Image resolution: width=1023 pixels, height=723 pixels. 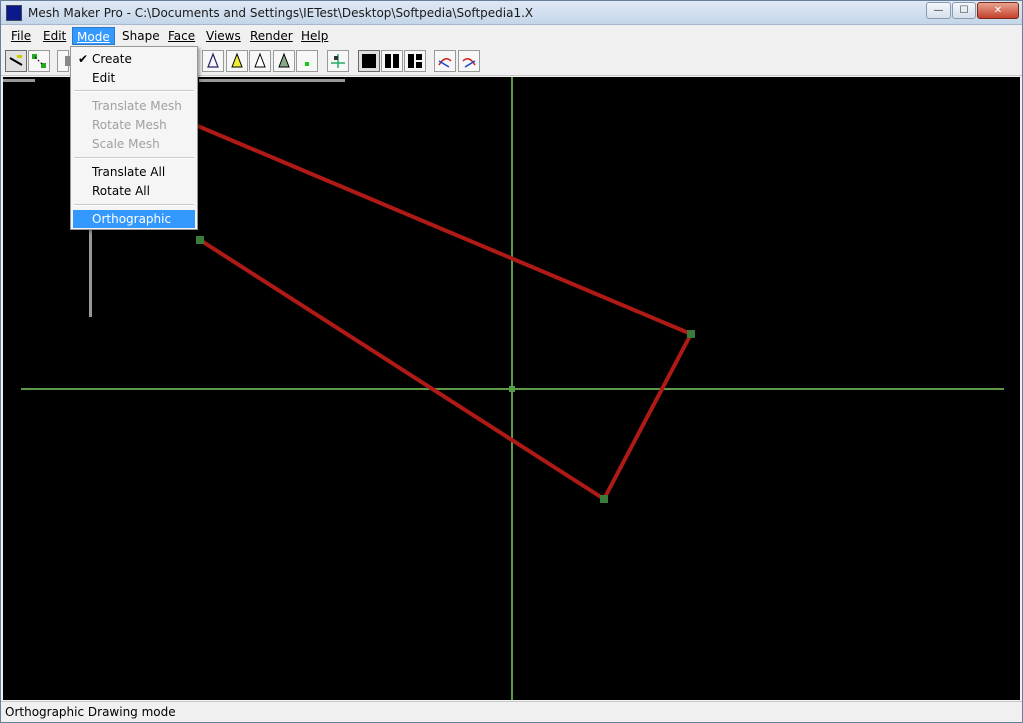 What do you see at coordinates (134, 78) in the screenshot?
I see `menu-option-edit: Edit` at bounding box center [134, 78].